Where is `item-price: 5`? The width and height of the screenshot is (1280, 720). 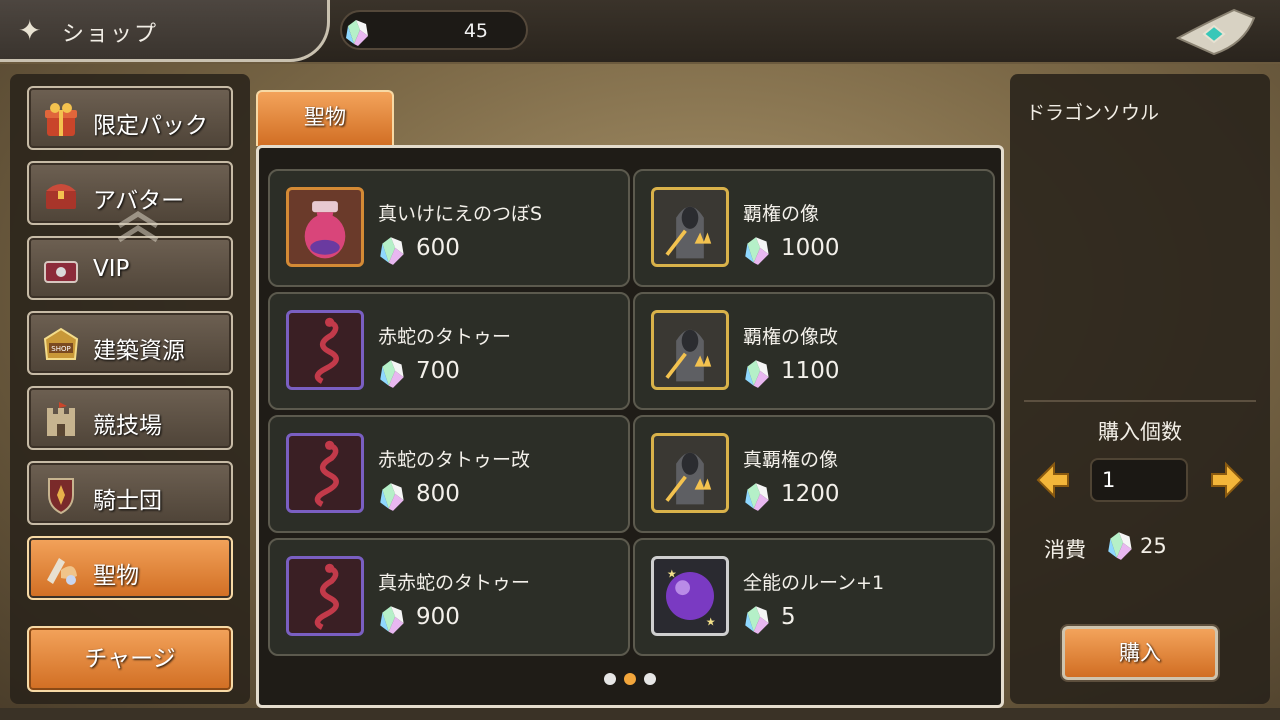 item-price: 5 is located at coordinates (788, 617).